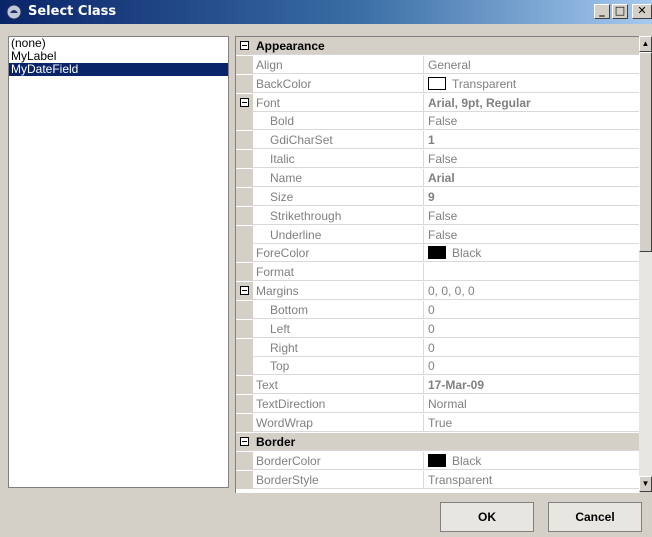 This screenshot has height=537, width=652. What do you see at coordinates (531, 291) in the screenshot?
I see `property-value: 0, 0, 0, 0` at bounding box center [531, 291].